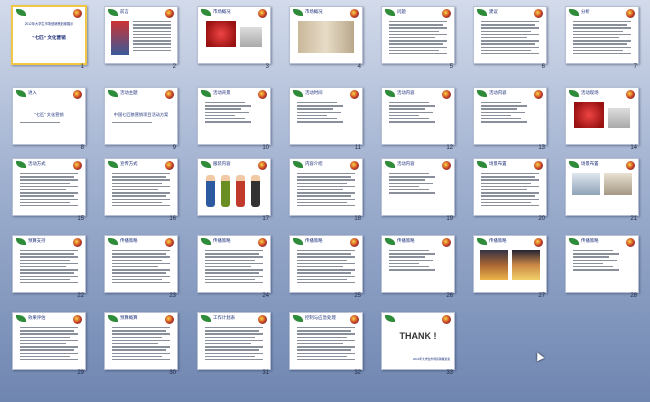  I want to click on slide-thumbnail: 活动背景 10, so click(234, 122).